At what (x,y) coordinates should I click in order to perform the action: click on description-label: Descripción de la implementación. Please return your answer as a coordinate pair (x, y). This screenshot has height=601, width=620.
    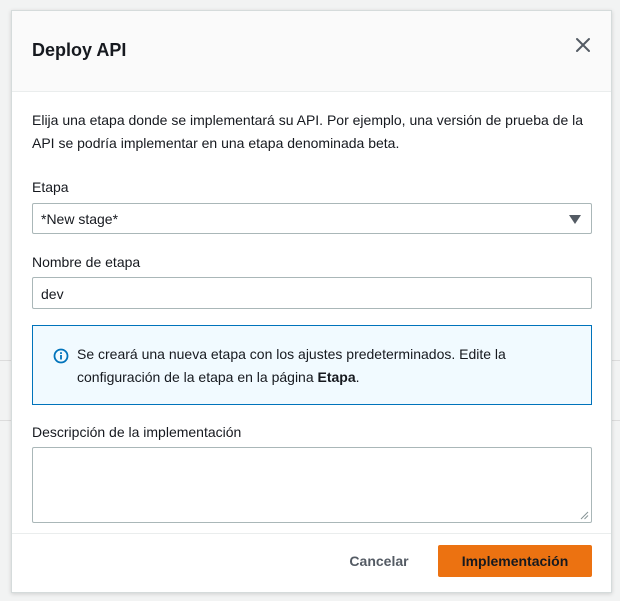
    Looking at the image, I should click on (137, 432).